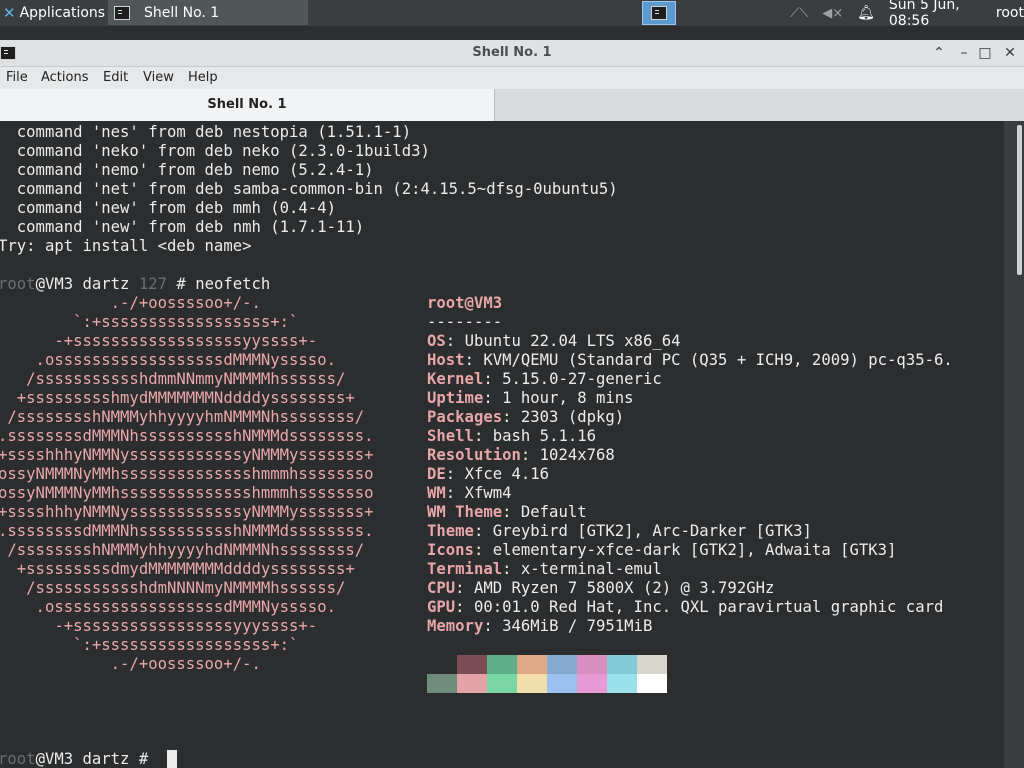 This screenshot has width=1024, height=768. I want to click on info-key: Icons, so click(450, 550).